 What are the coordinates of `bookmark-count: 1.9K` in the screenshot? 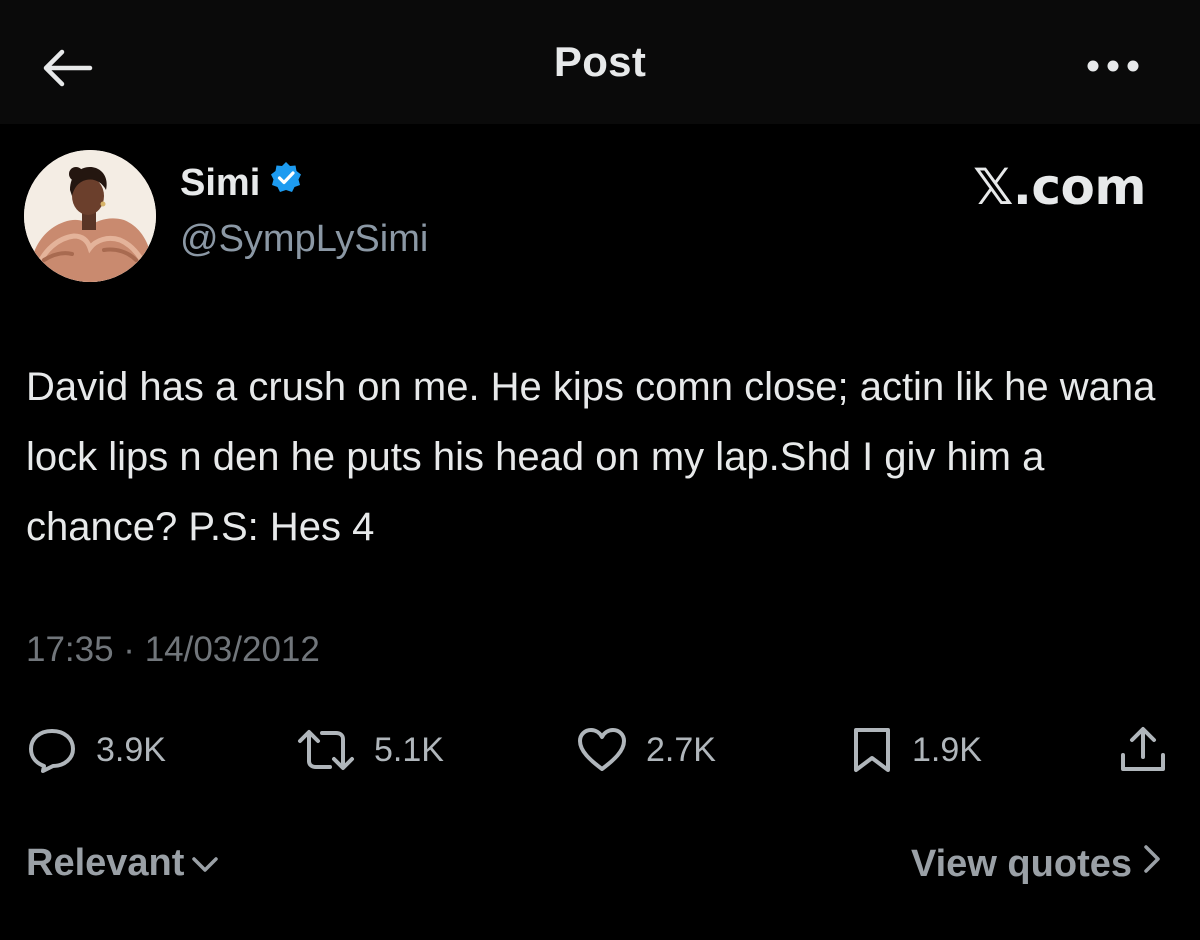 It's located at (947, 749).